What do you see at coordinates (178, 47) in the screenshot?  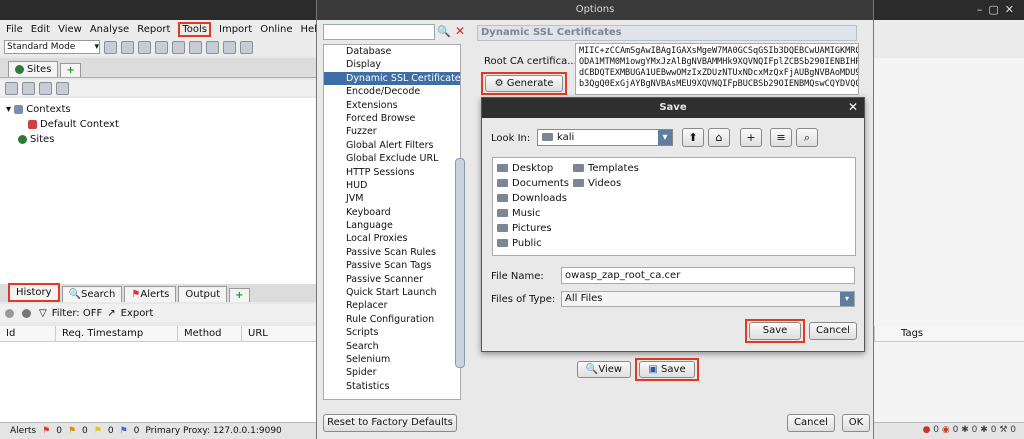 I see `session-properties-icon` at bounding box center [178, 47].